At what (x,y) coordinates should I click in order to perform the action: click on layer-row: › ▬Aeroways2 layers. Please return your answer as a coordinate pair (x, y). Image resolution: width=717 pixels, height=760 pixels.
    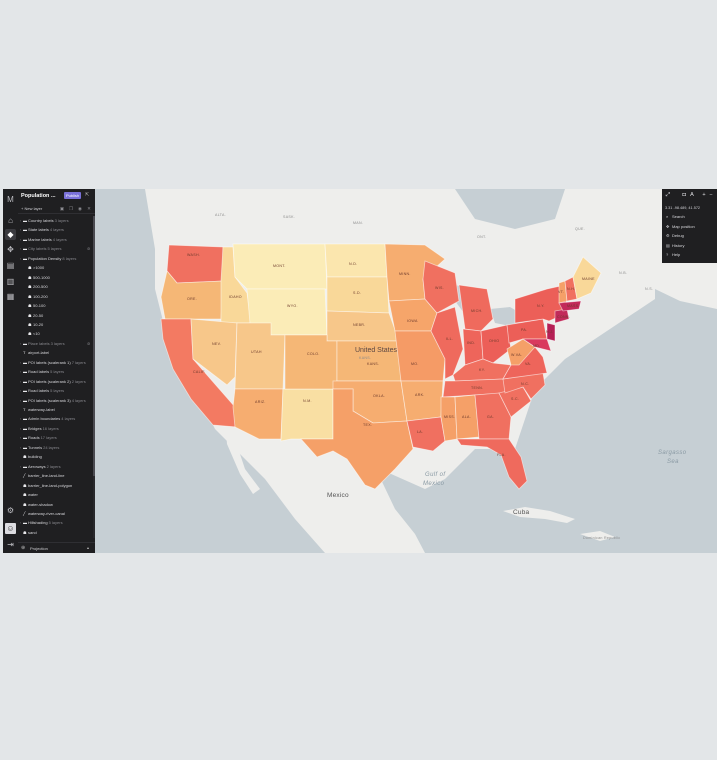
    Looking at the image, I should click on (40, 466).